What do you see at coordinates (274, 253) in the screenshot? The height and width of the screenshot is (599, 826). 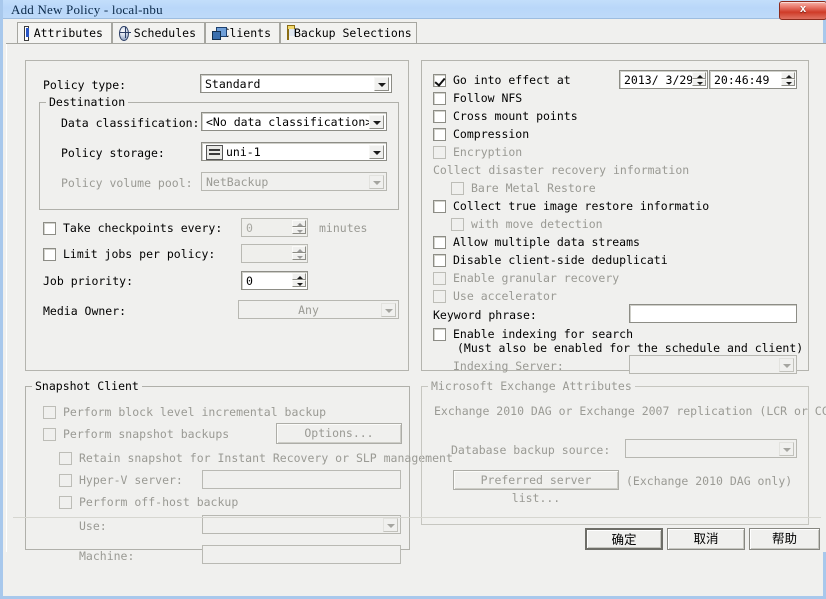 I see `limit-jobs-spinner` at bounding box center [274, 253].